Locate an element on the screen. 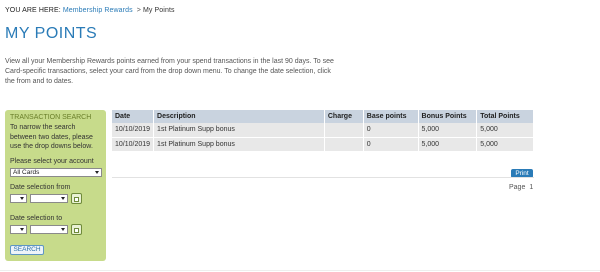 This screenshot has width=600, height=272. column-header-total-points: Total Points is located at coordinates (505, 116).